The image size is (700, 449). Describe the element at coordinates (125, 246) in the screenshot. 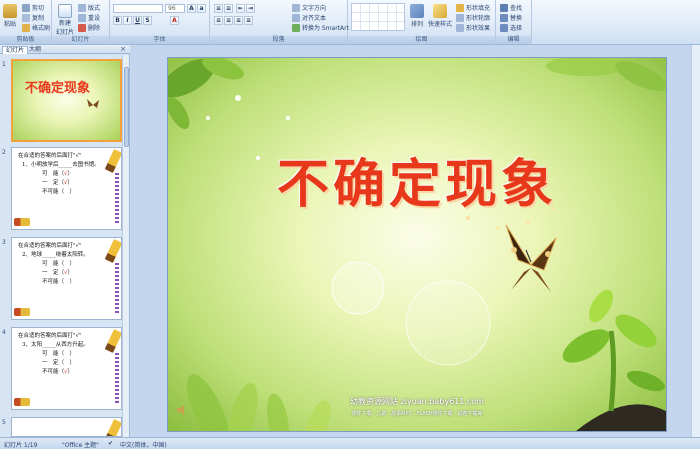

I see `pane-scrollbar` at that location.